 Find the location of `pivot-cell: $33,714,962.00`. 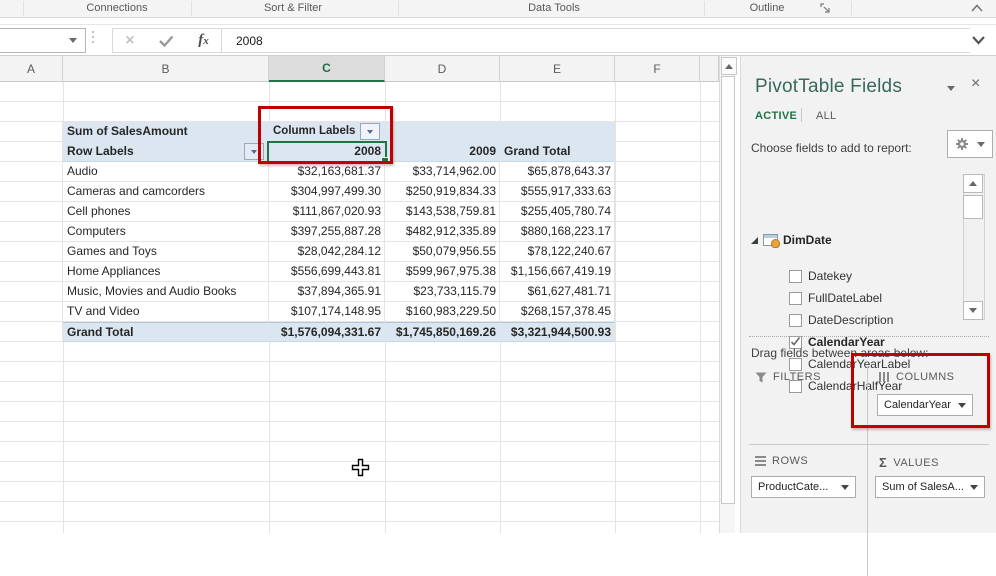

pivot-cell: $33,714,962.00 is located at coordinates (442, 172).